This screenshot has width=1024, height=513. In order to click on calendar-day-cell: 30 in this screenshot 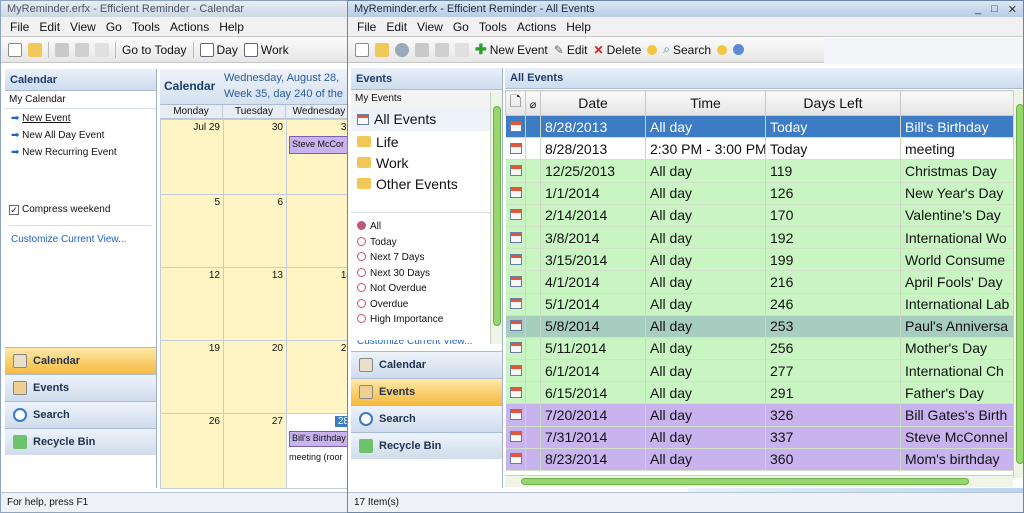, I will do `click(255, 157)`.